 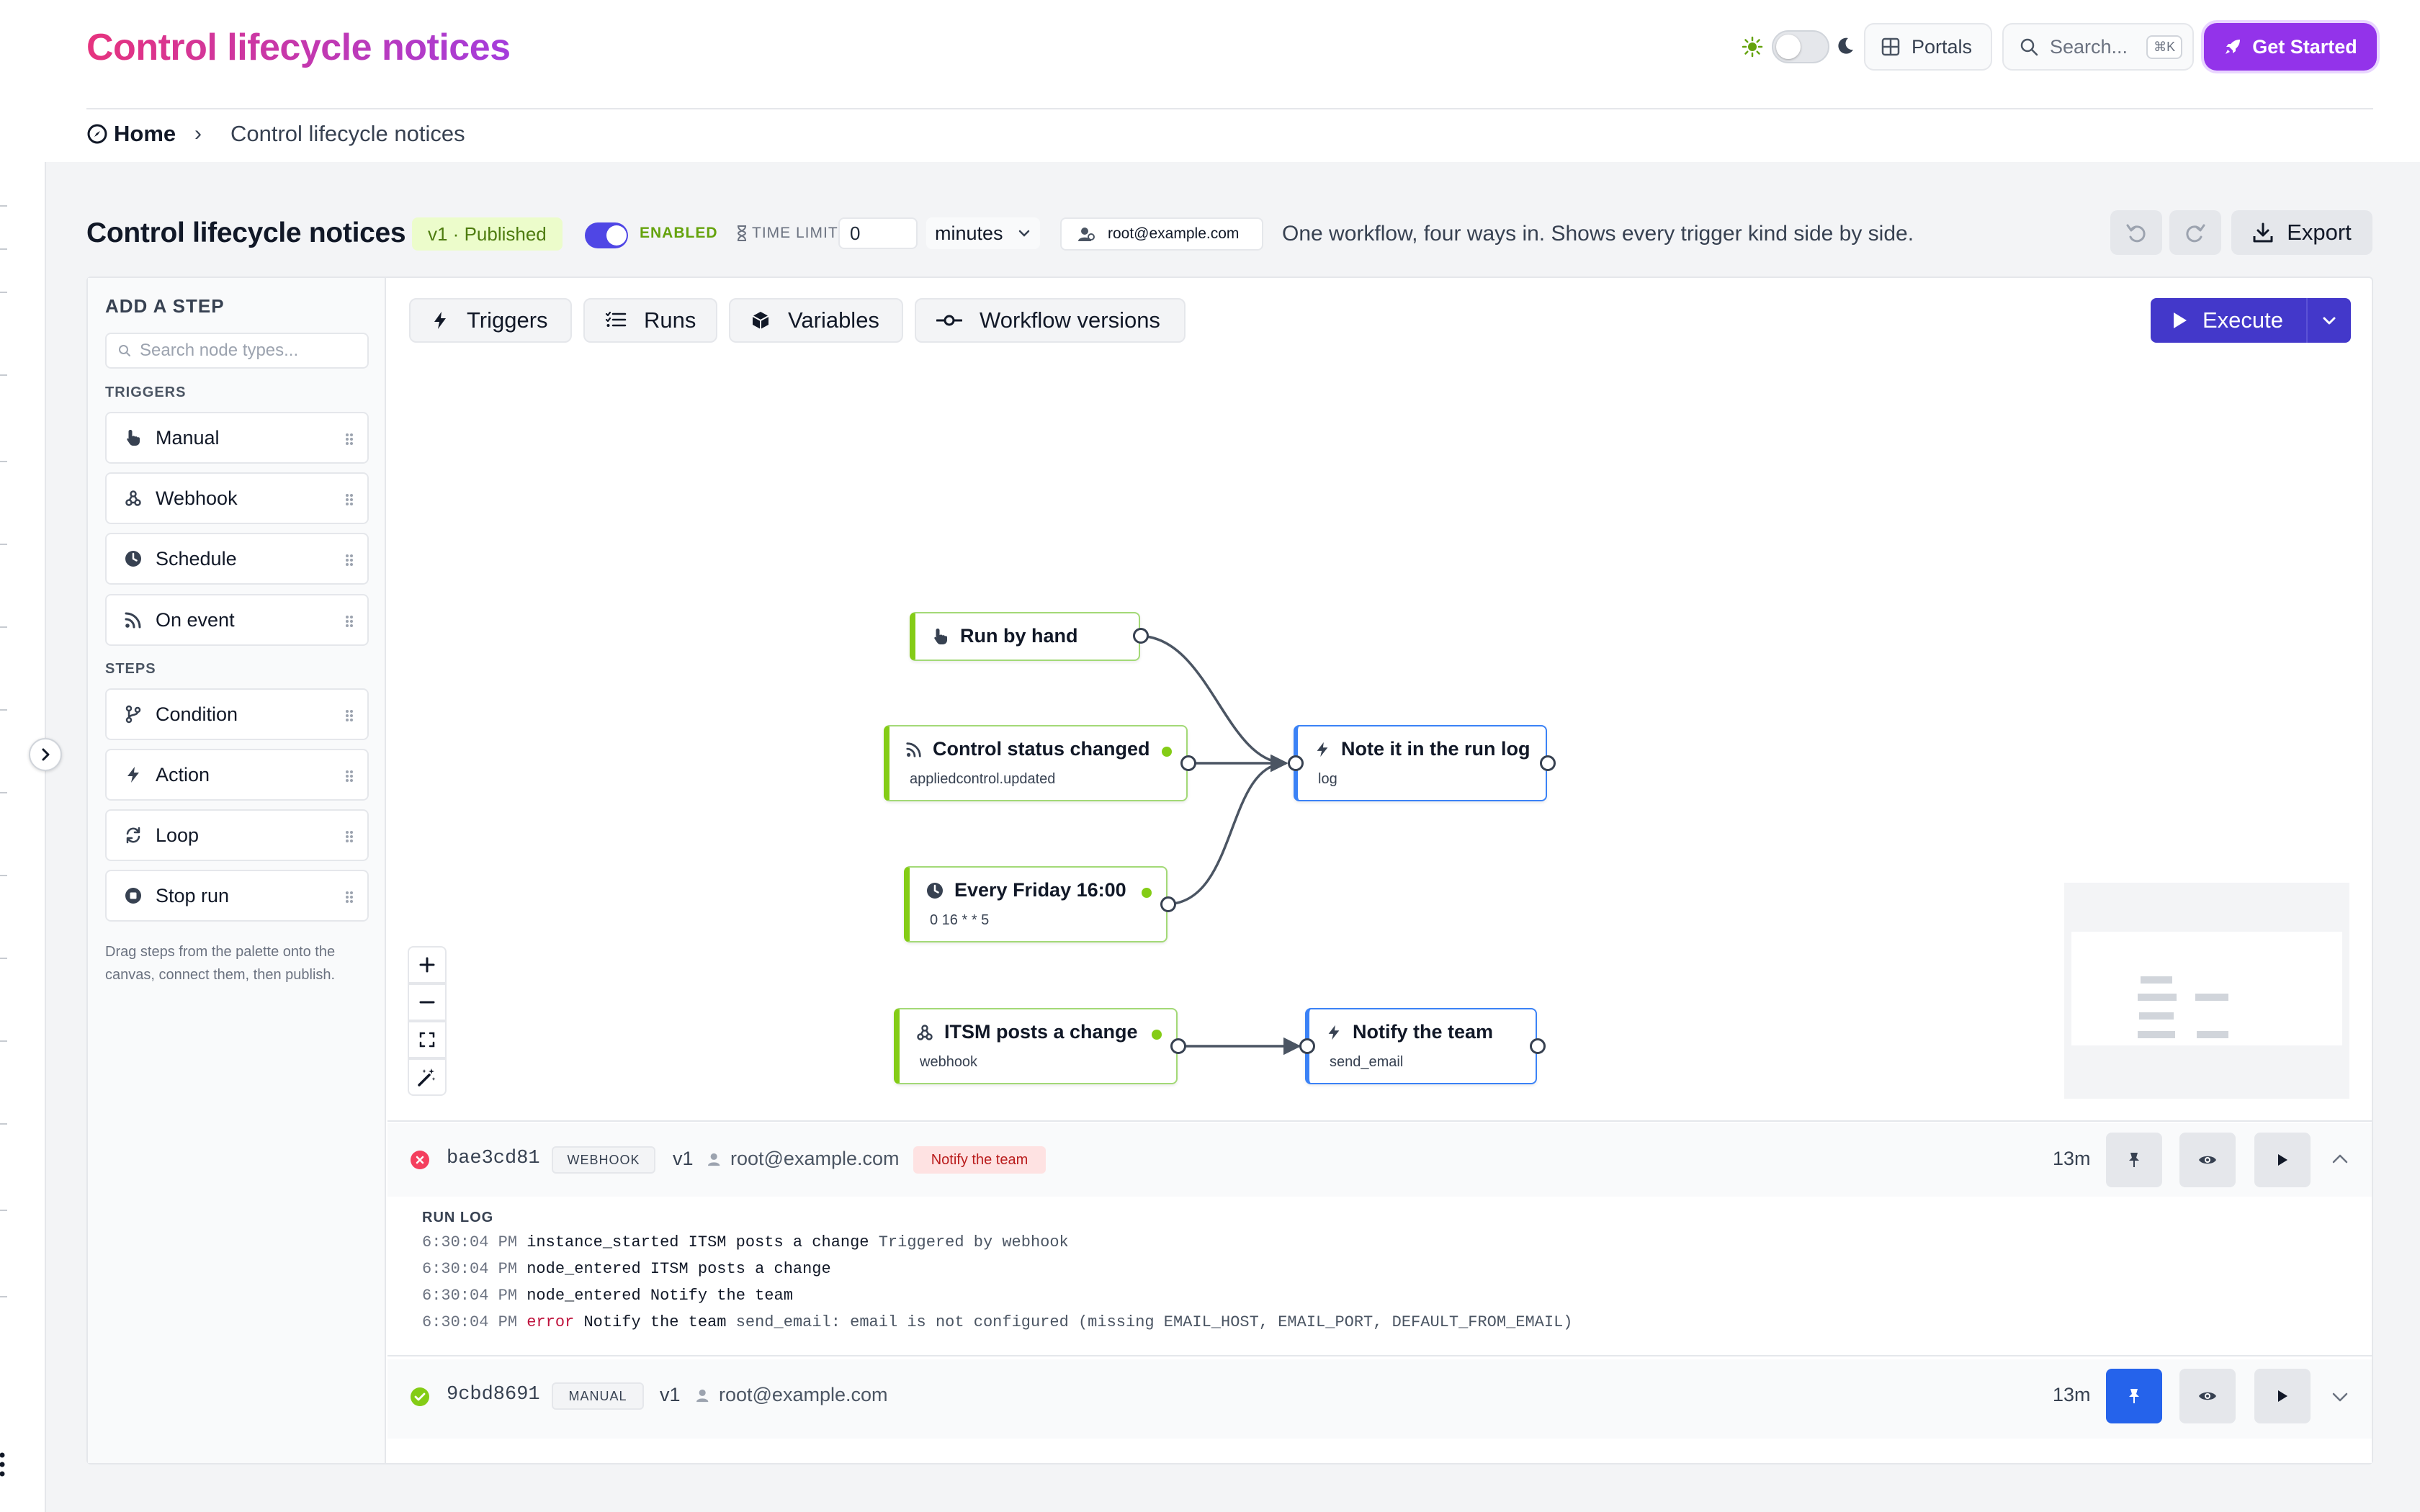 What do you see at coordinates (427, 1002) in the screenshot?
I see `zoom-out-button` at bounding box center [427, 1002].